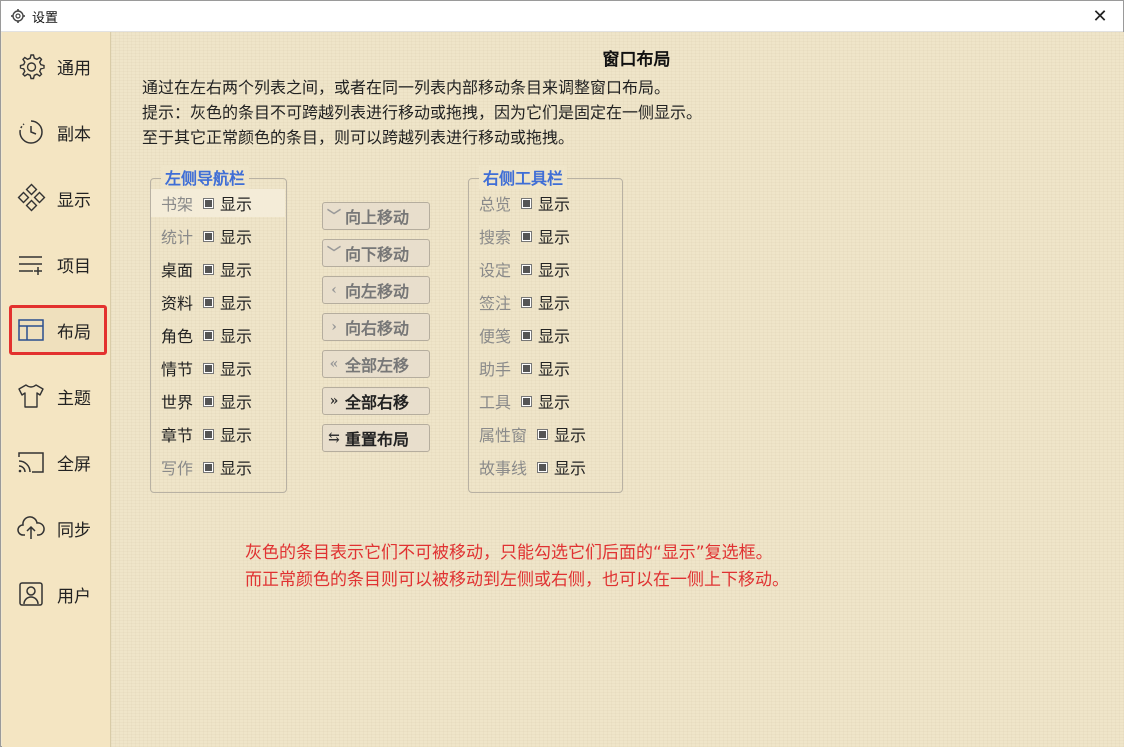 This screenshot has width=1124, height=747. I want to click on move-right-button: › 向右移动, so click(376, 327).